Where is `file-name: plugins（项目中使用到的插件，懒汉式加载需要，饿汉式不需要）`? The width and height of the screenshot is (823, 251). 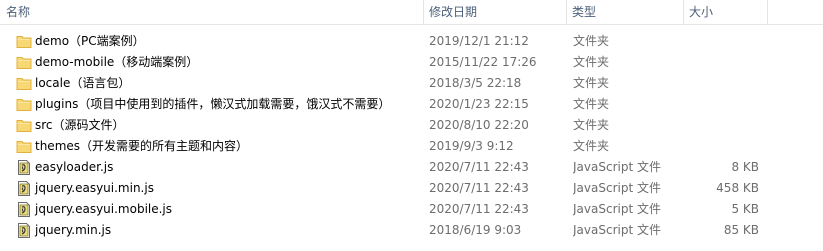
file-name: plugins（项目中使用到的插件，懒汉式加载需要，饿汉式不需要） is located at coordinates (213, 104).